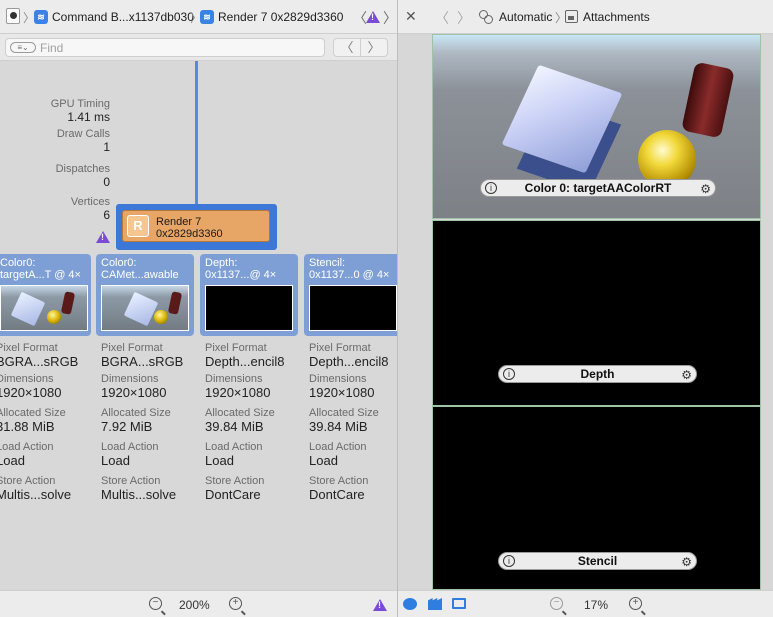 The width and height of the screenshot is (773, 617). Describe the element at coordinates (525, 17) in the screenshot. I see `breadcrumb-automatic: Automatic` at that location.